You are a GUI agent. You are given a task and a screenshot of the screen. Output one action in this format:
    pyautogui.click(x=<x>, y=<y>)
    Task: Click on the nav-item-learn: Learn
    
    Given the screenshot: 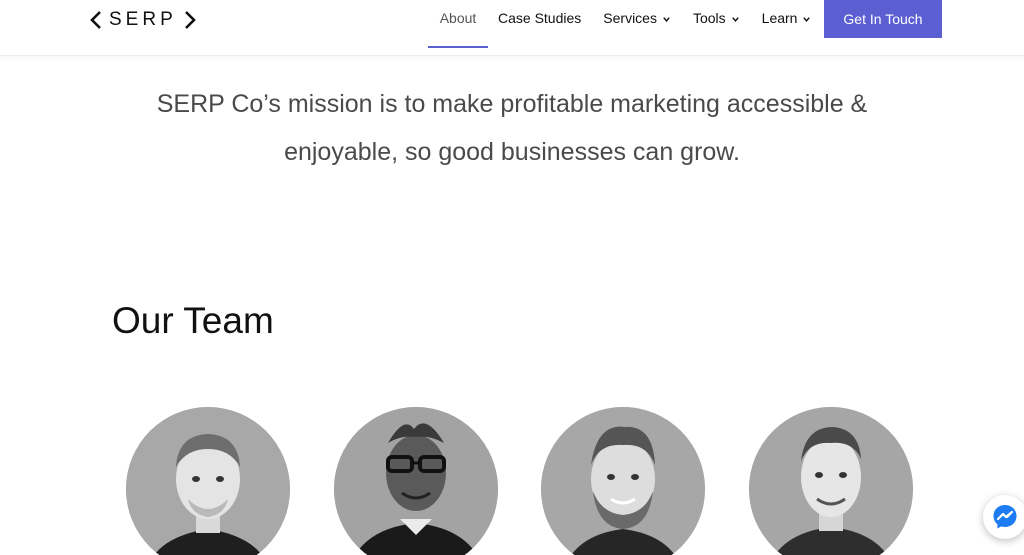 What is the action you would take?
    pyautogui.click(x=787, y=24)
    